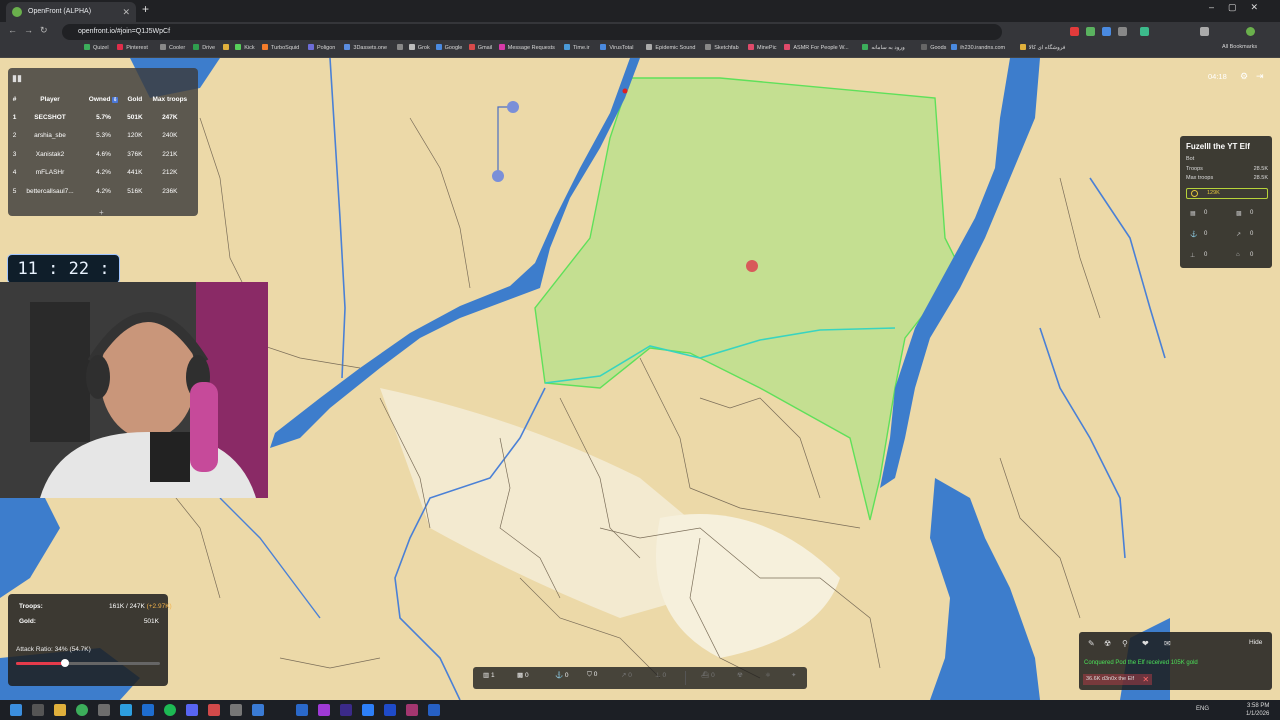 The height and width of the screenshot is (720, 1280). Describe the element at coordinates (50, 99) in the screenshot. I see `col-player: Player` at that location.